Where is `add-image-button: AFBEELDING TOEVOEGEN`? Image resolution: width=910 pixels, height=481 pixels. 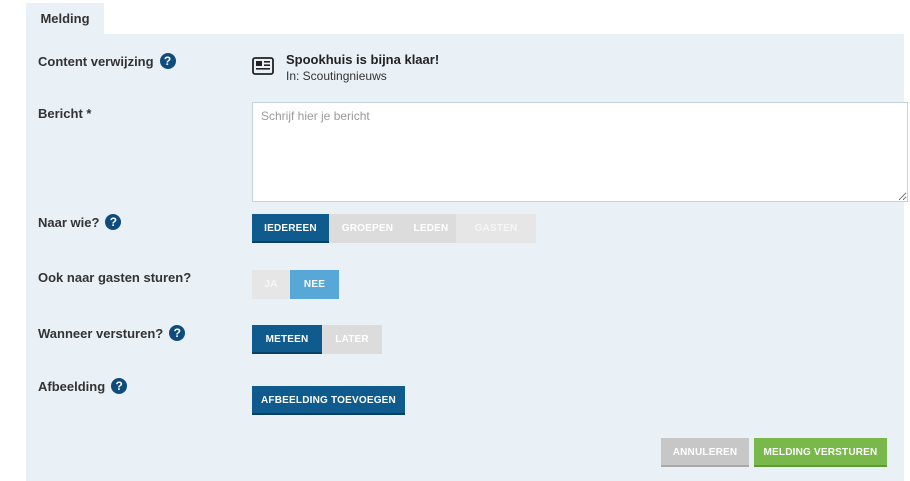
add-image-button: AFBEELDING TOEVOEGEN is located at coordinates (328, 400).